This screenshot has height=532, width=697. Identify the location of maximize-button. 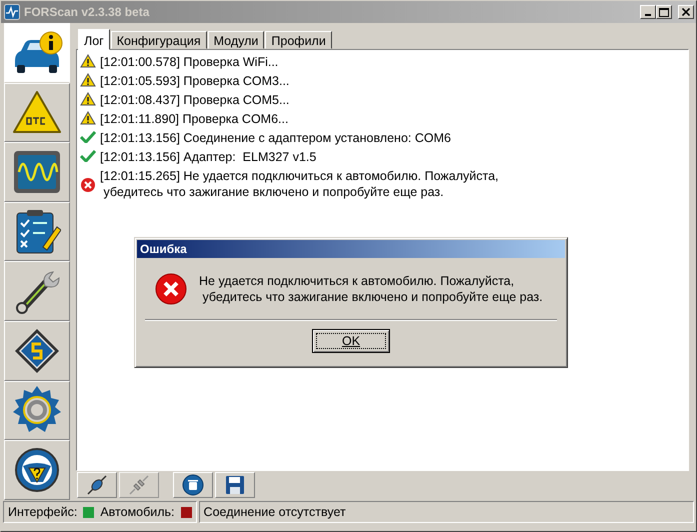
(664, 12).